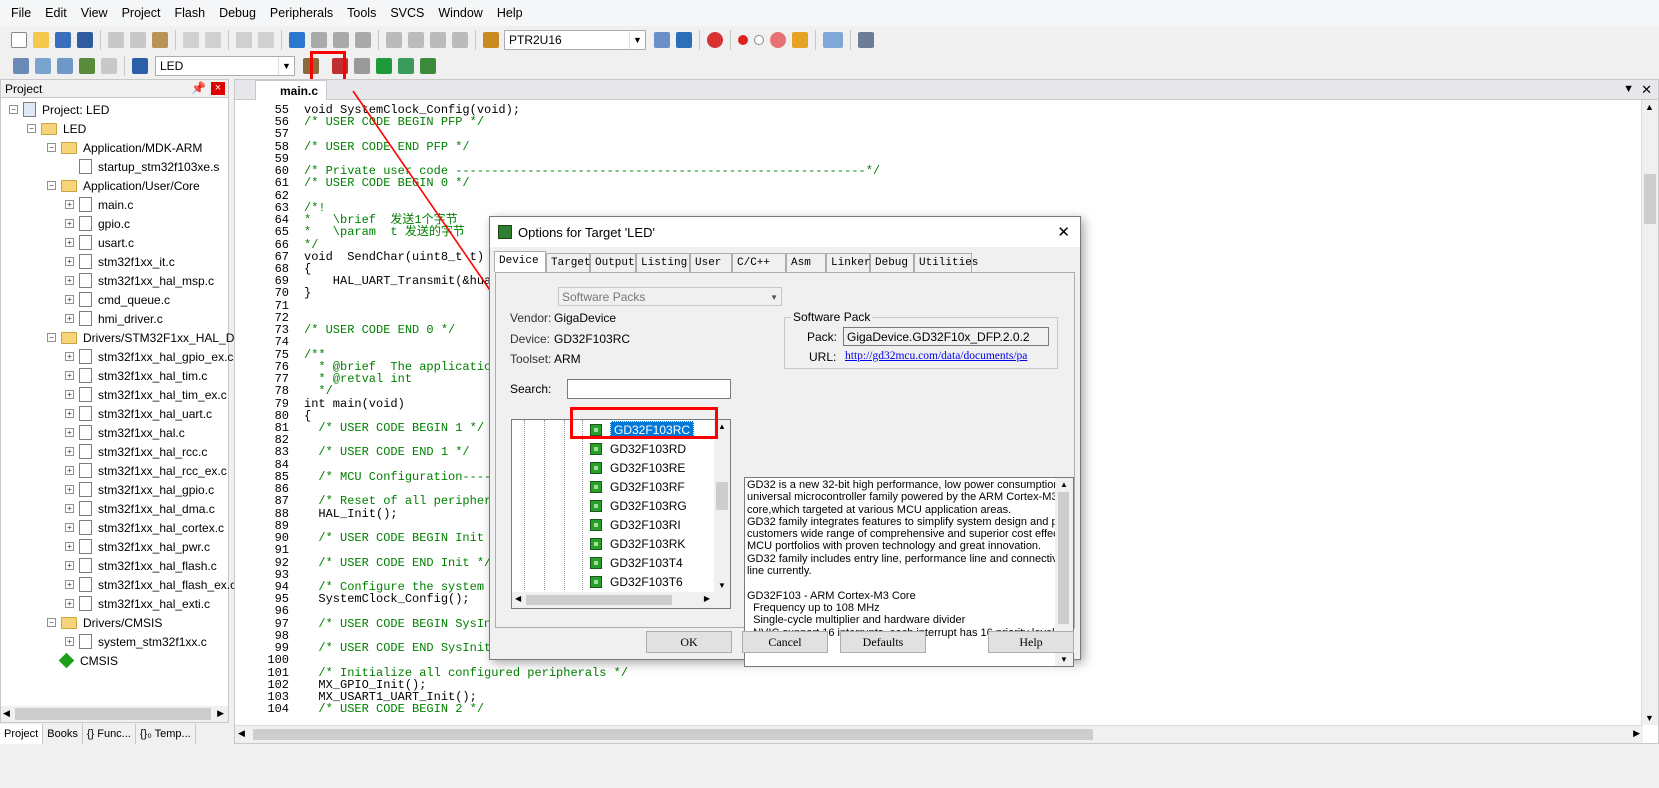  Describe the element at coordinates (460, 40) in the screenshot. I see `uncomment-icon` at that location.